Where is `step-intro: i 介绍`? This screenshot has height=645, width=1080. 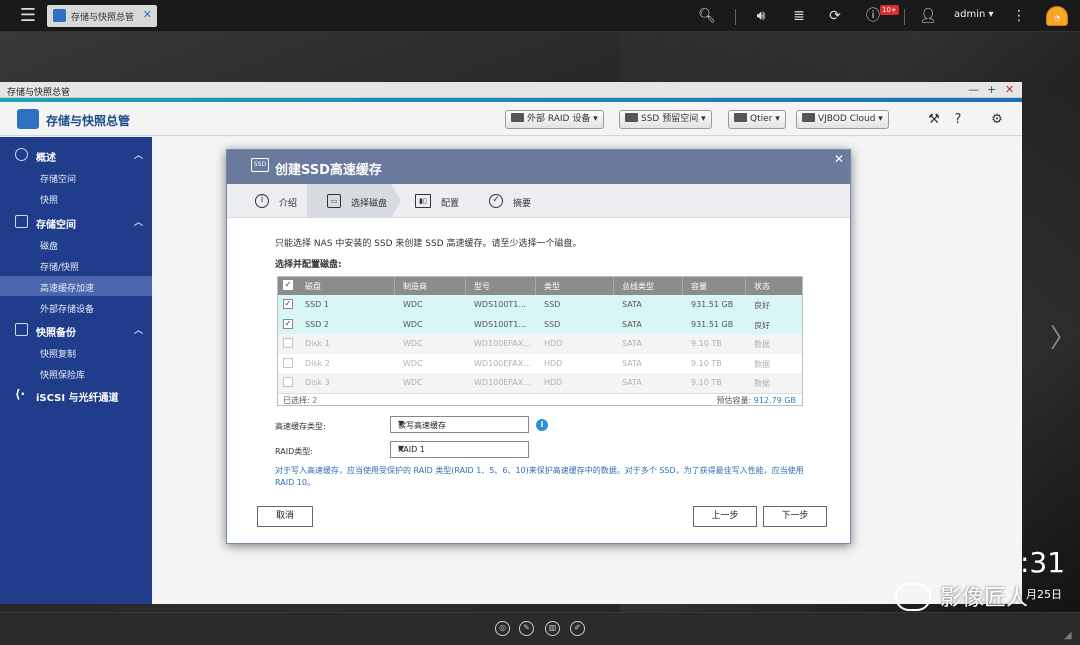 step-intro: i 介绍 is located at coordinates (267, 201).